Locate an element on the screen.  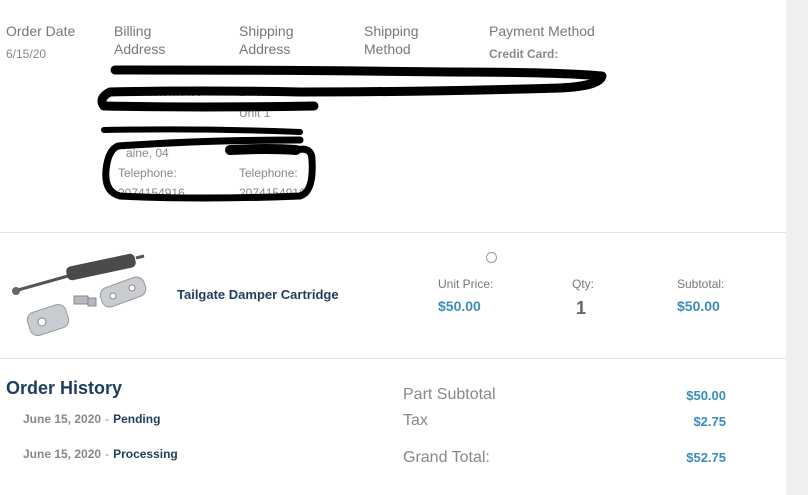
qty-label: Qty: is located at coordinates (583, 284).